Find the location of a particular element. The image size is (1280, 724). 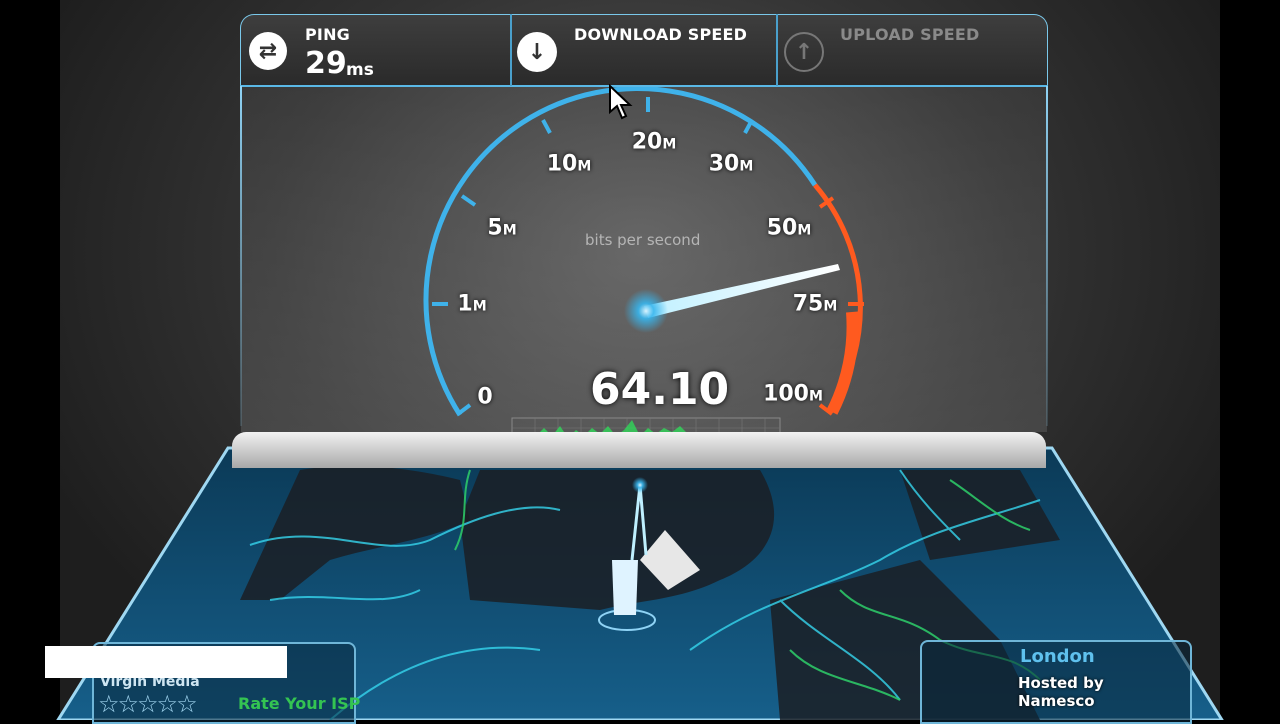

header-divider is located at coordinates (644, 86).